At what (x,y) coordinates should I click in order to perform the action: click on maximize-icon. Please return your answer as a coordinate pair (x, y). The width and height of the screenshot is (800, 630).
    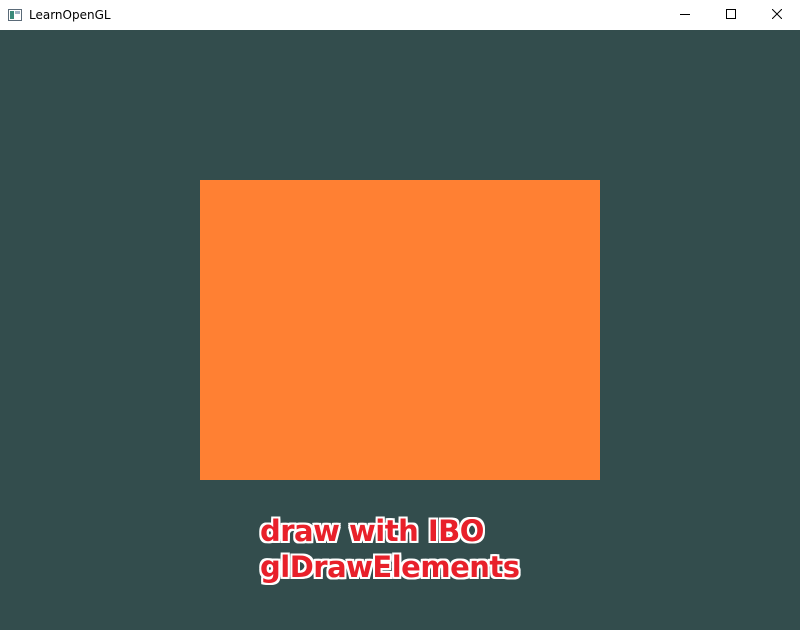
    Looking at the image, I should click on (731, 15).